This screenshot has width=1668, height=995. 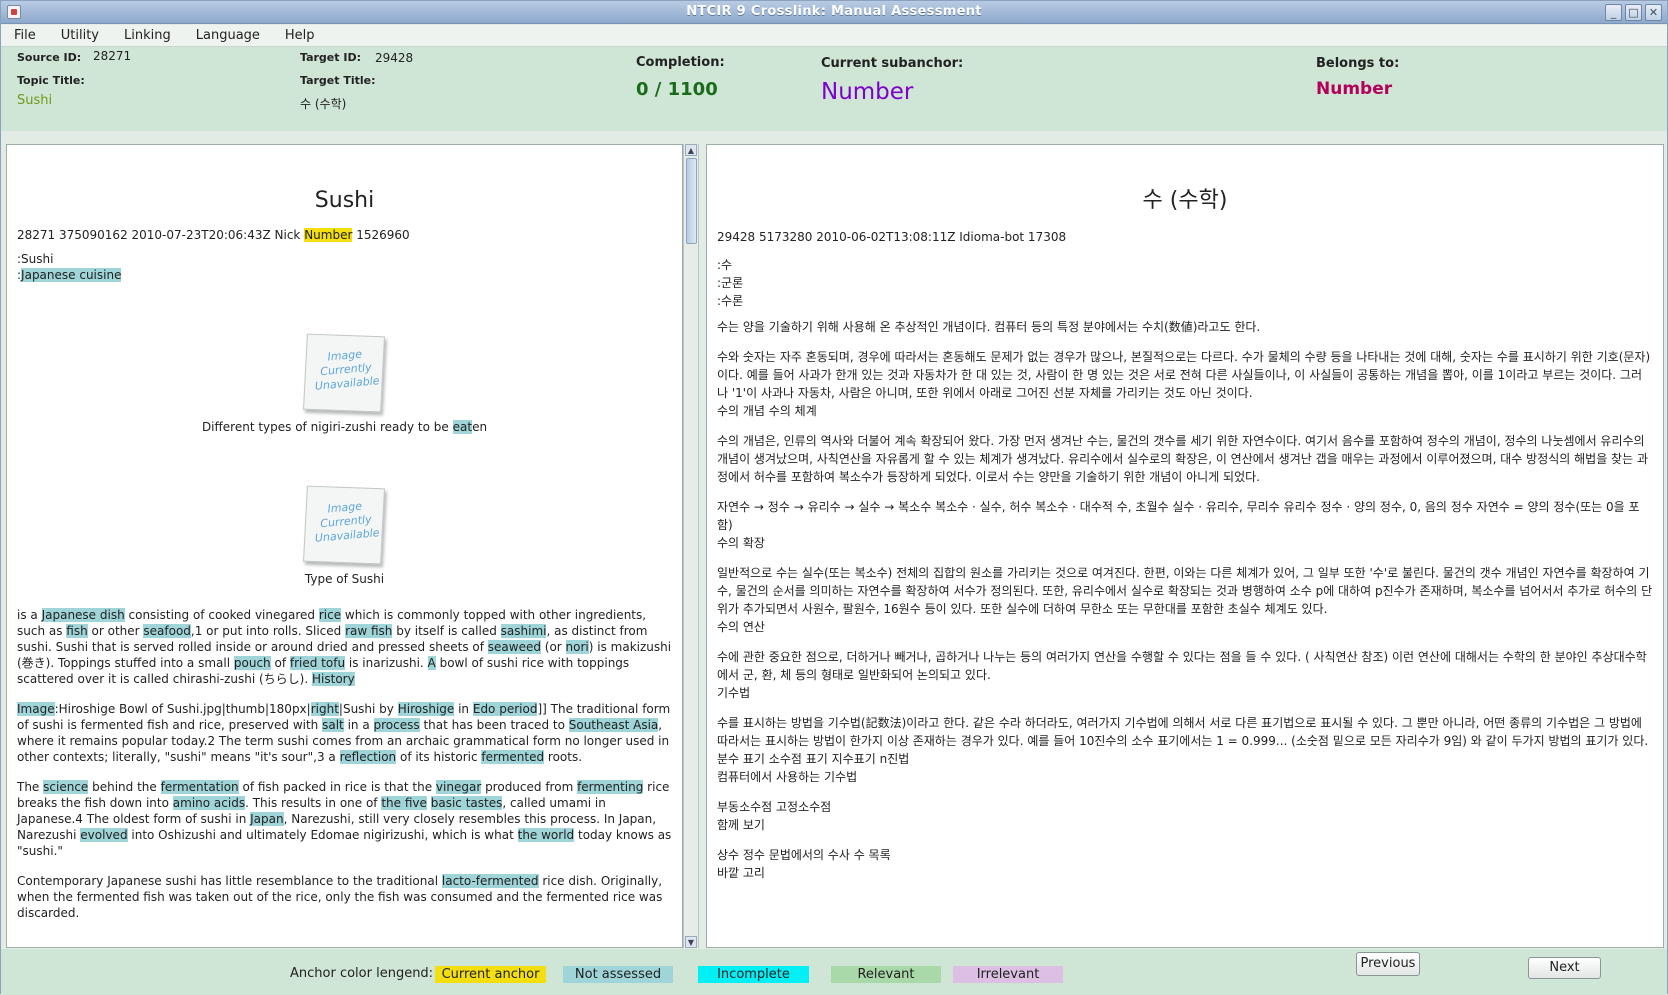 What do you see at coordinates (514, 647) in the screenshot?
I see `anchor-not-assessed: seaweed` at bounding box center [514, 647].